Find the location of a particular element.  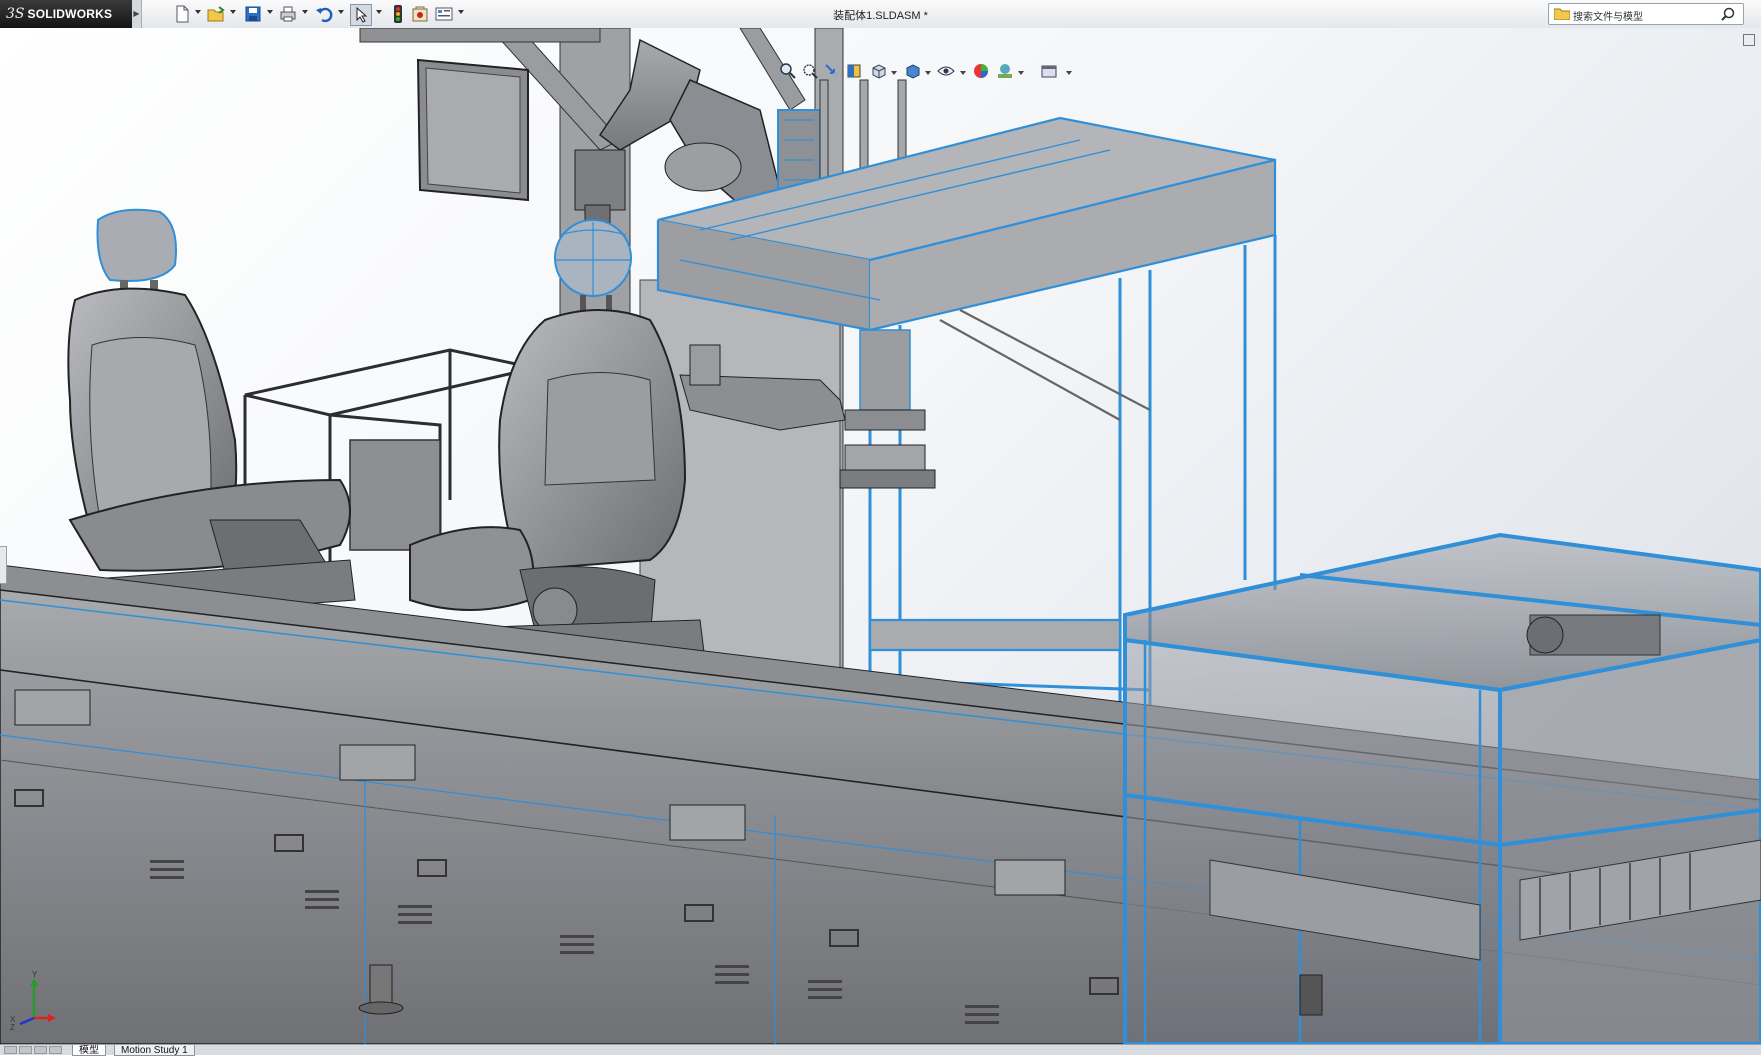

zoom-to-fit-icon is located at coordinates (788, 71).